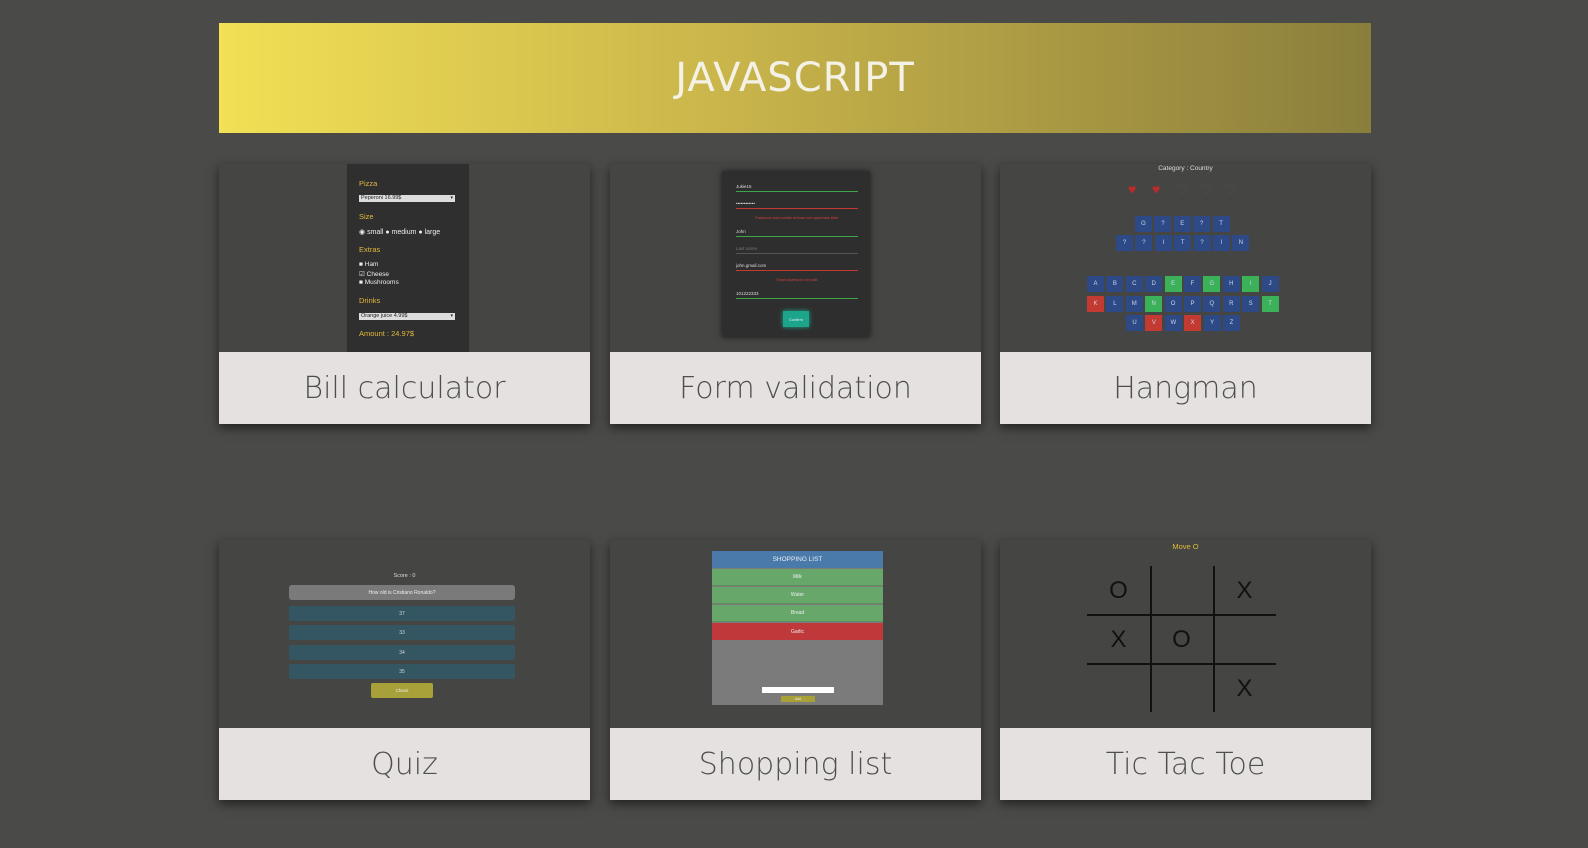  I want to click on shopping-input, so click(798, 690).